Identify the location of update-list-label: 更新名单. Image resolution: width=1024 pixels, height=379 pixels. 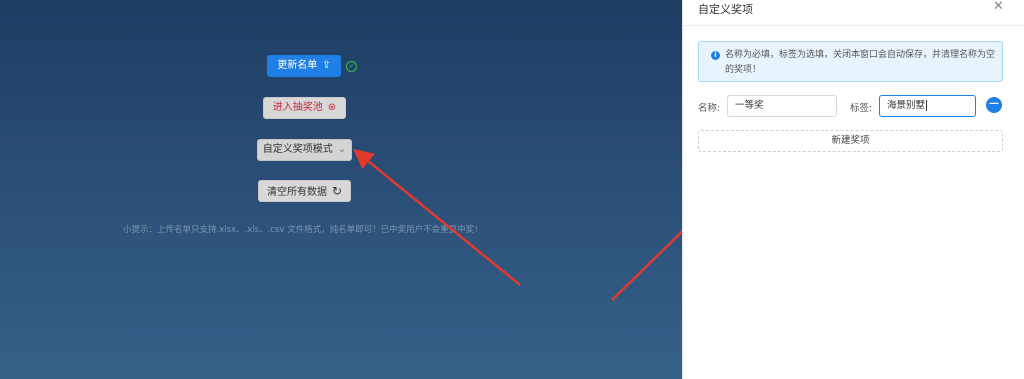
(297, 65).